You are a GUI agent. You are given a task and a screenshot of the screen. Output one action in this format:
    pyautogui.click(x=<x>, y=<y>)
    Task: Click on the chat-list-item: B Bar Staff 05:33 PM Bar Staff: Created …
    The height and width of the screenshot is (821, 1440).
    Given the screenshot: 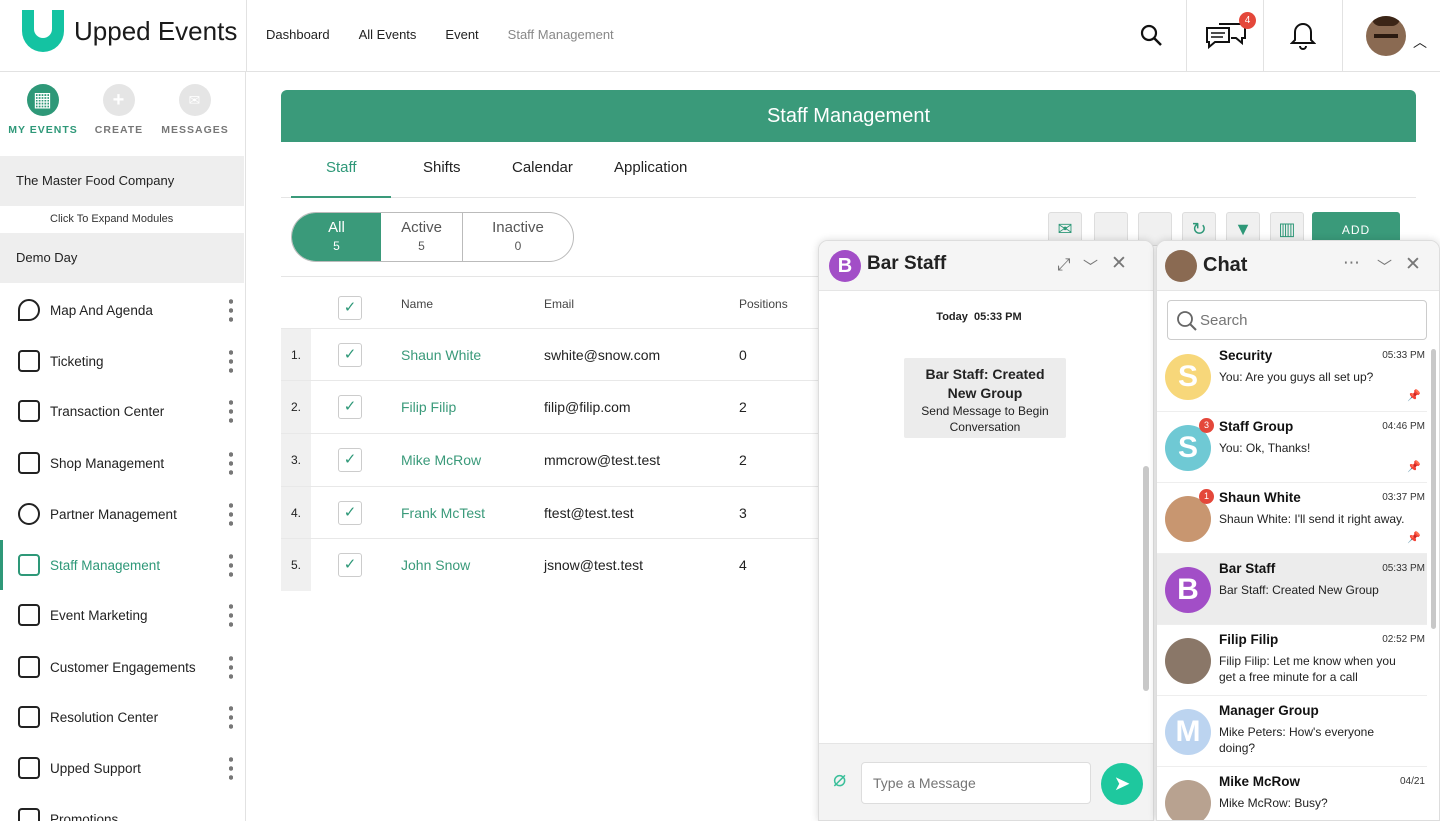 What is the action you would take?
    pyautogui.click(x=1292, y=589)
    